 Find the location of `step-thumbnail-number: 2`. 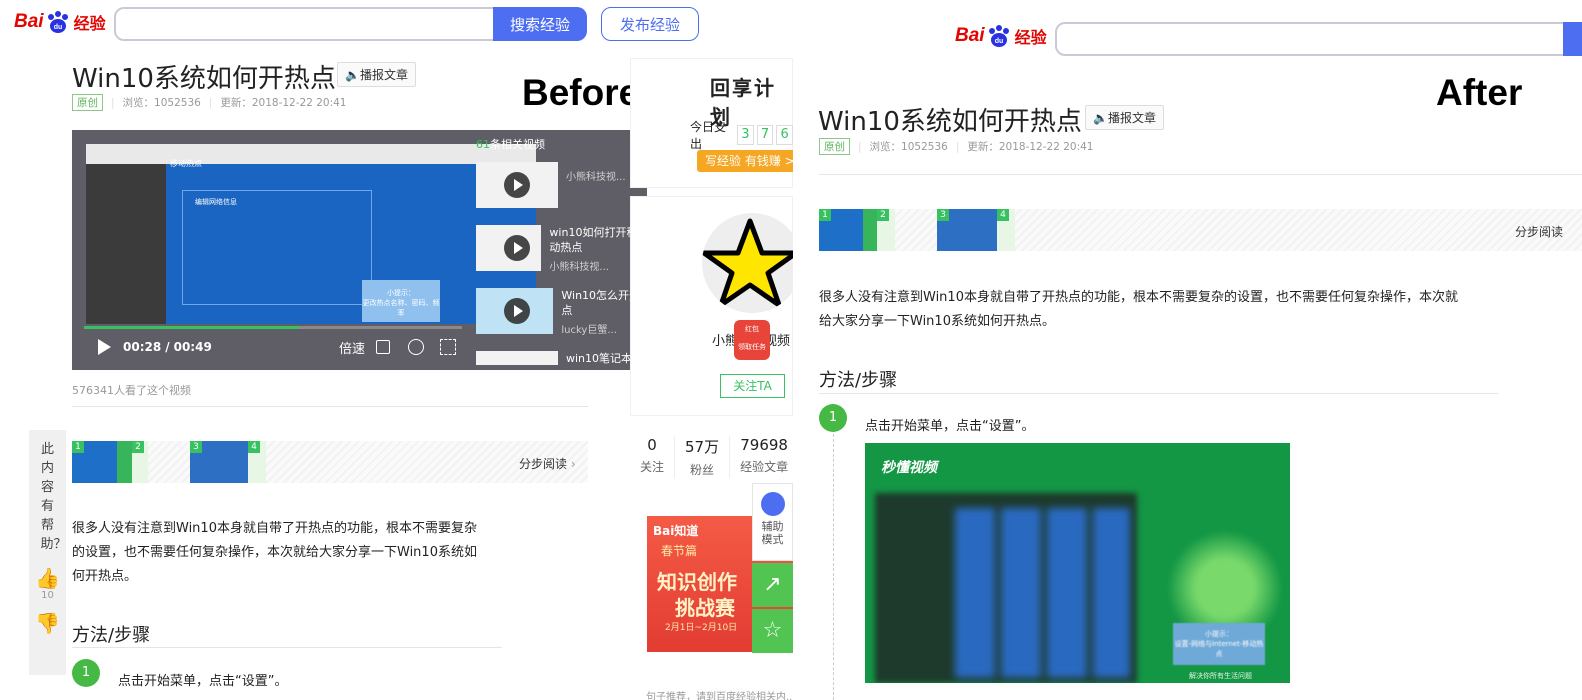

step-thumbnail-number: 2 is located at coordinates (883, 215).